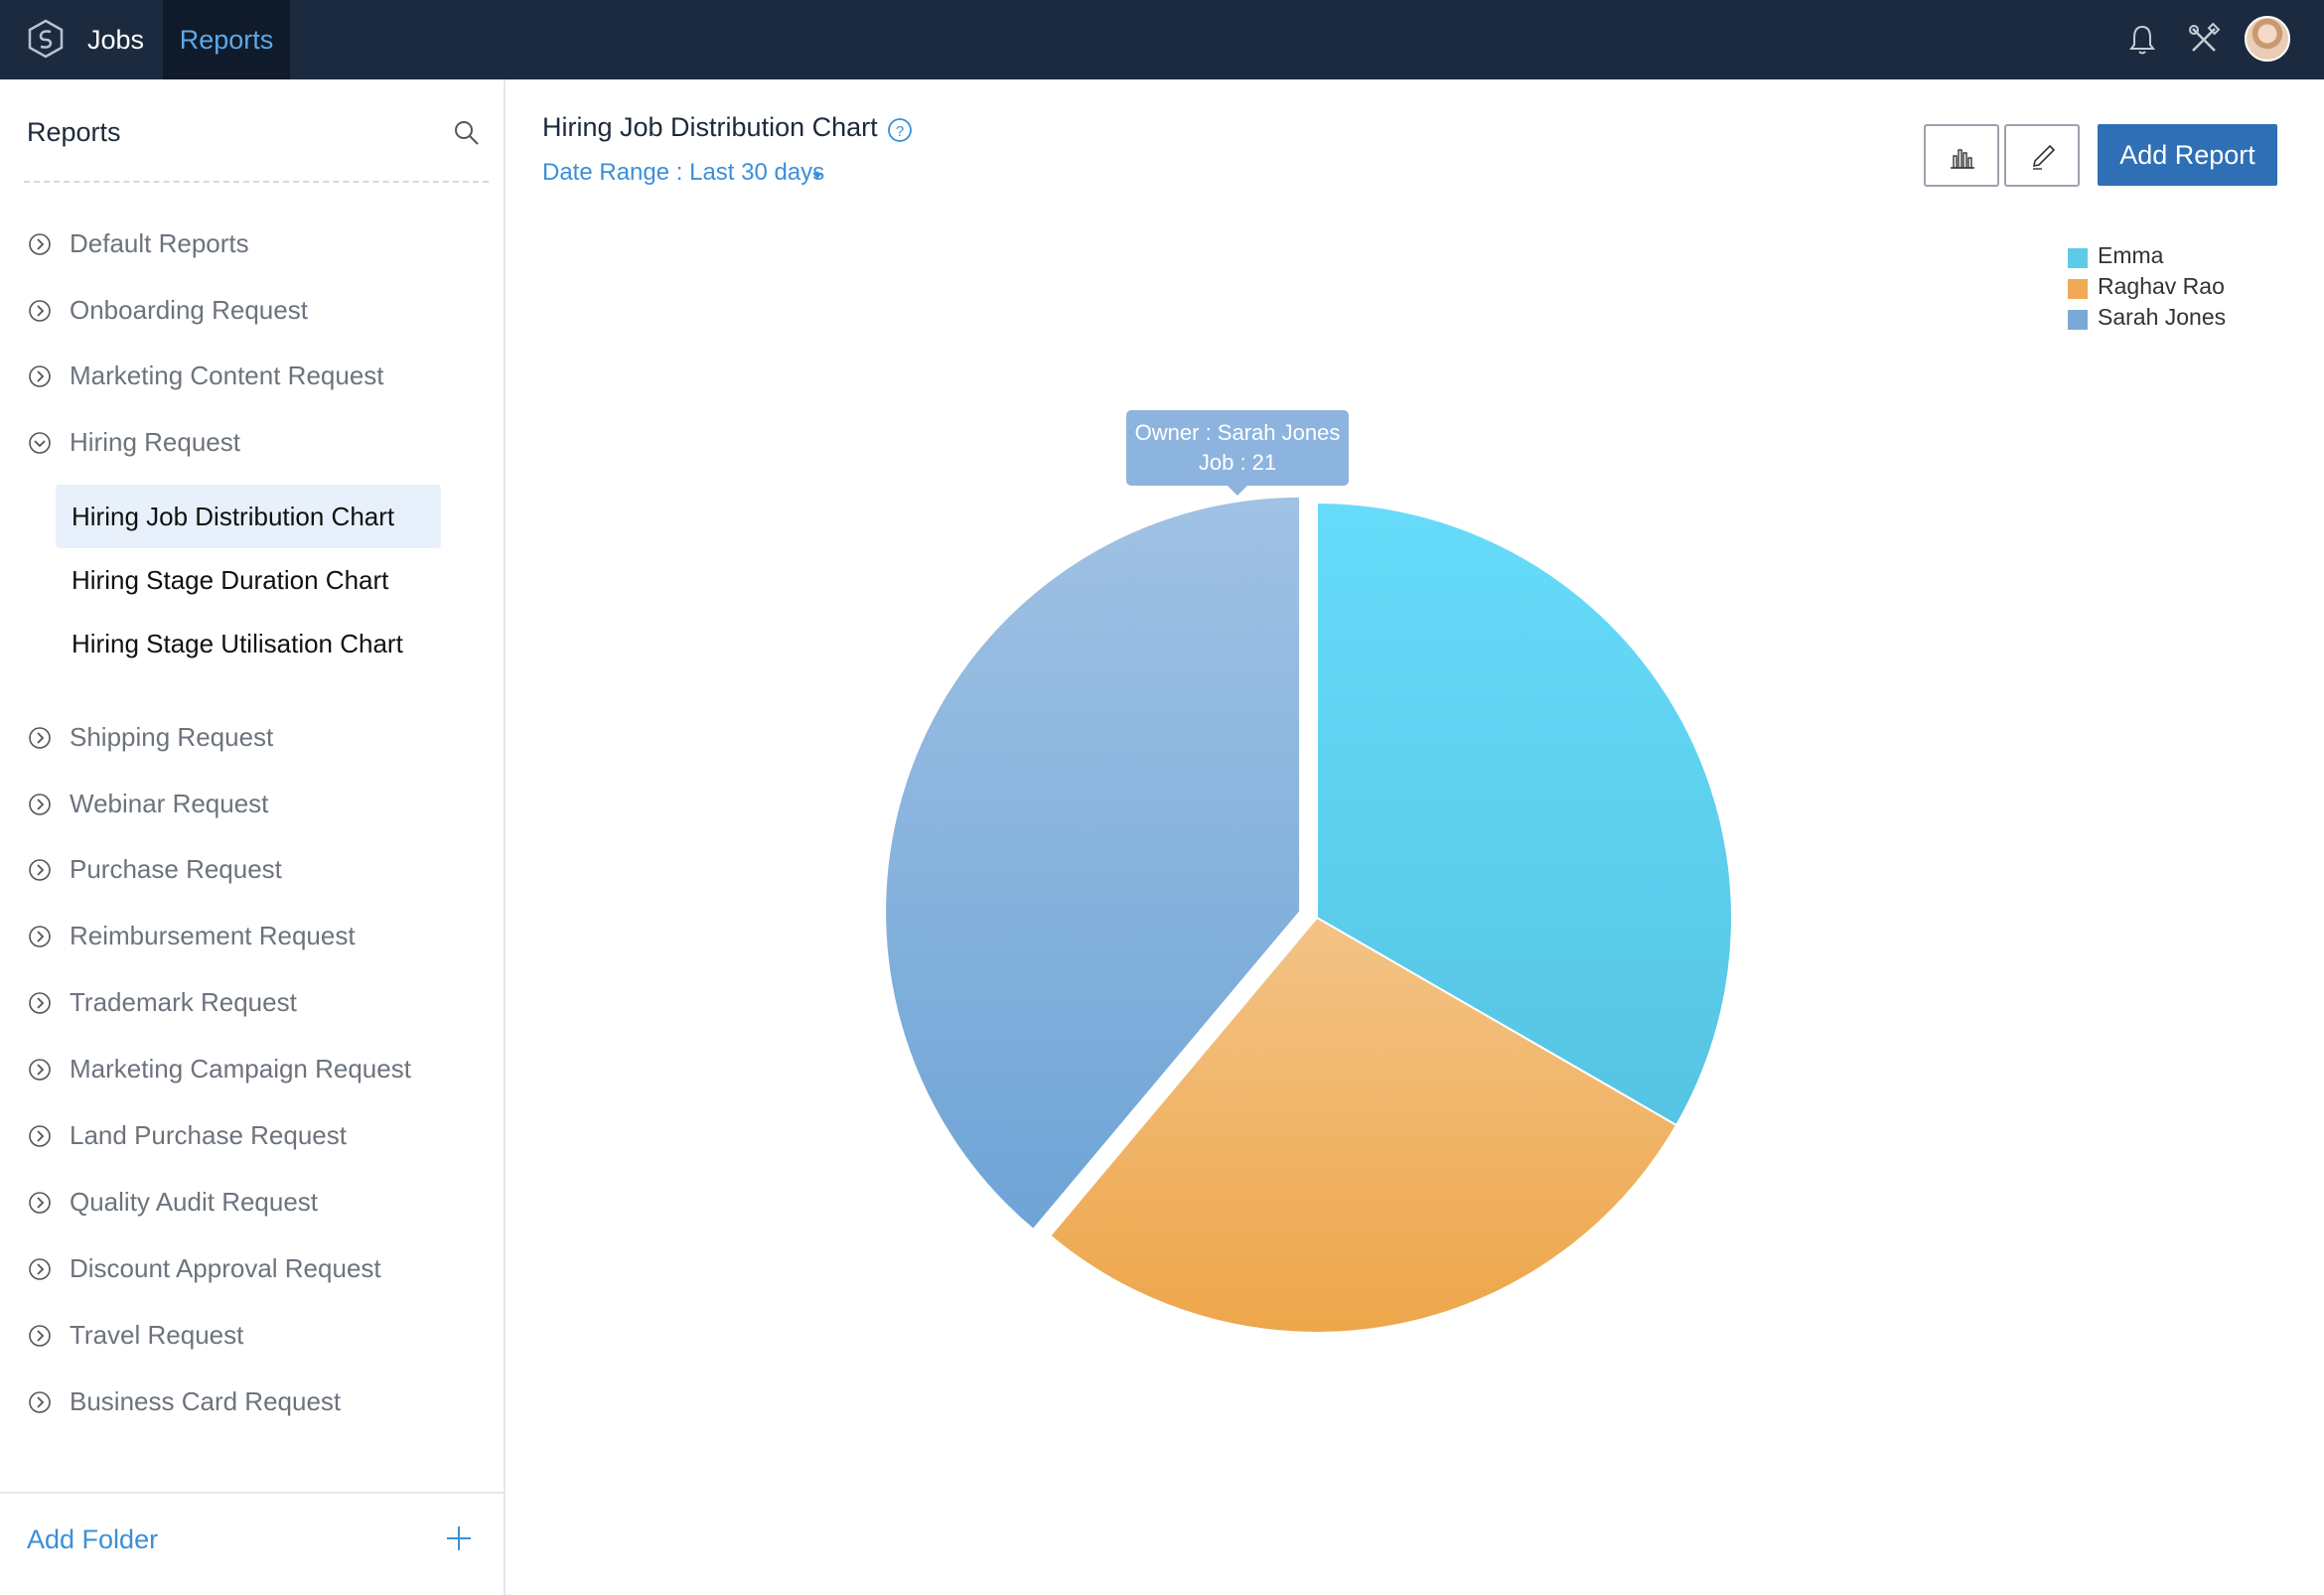 The height and width of the screenshot is (1595, 2324). I want to click on chart-tooltip: Owner : Sarah Jones Job : 21, so click(1237, 448).